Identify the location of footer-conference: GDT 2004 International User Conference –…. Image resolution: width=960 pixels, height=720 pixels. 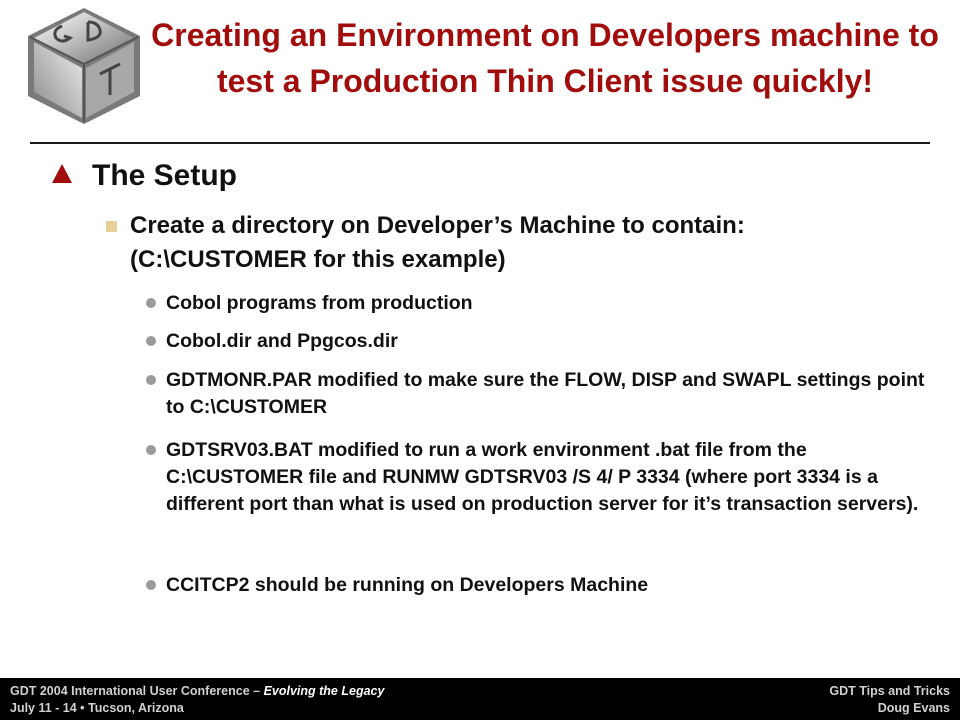
(197, 691).